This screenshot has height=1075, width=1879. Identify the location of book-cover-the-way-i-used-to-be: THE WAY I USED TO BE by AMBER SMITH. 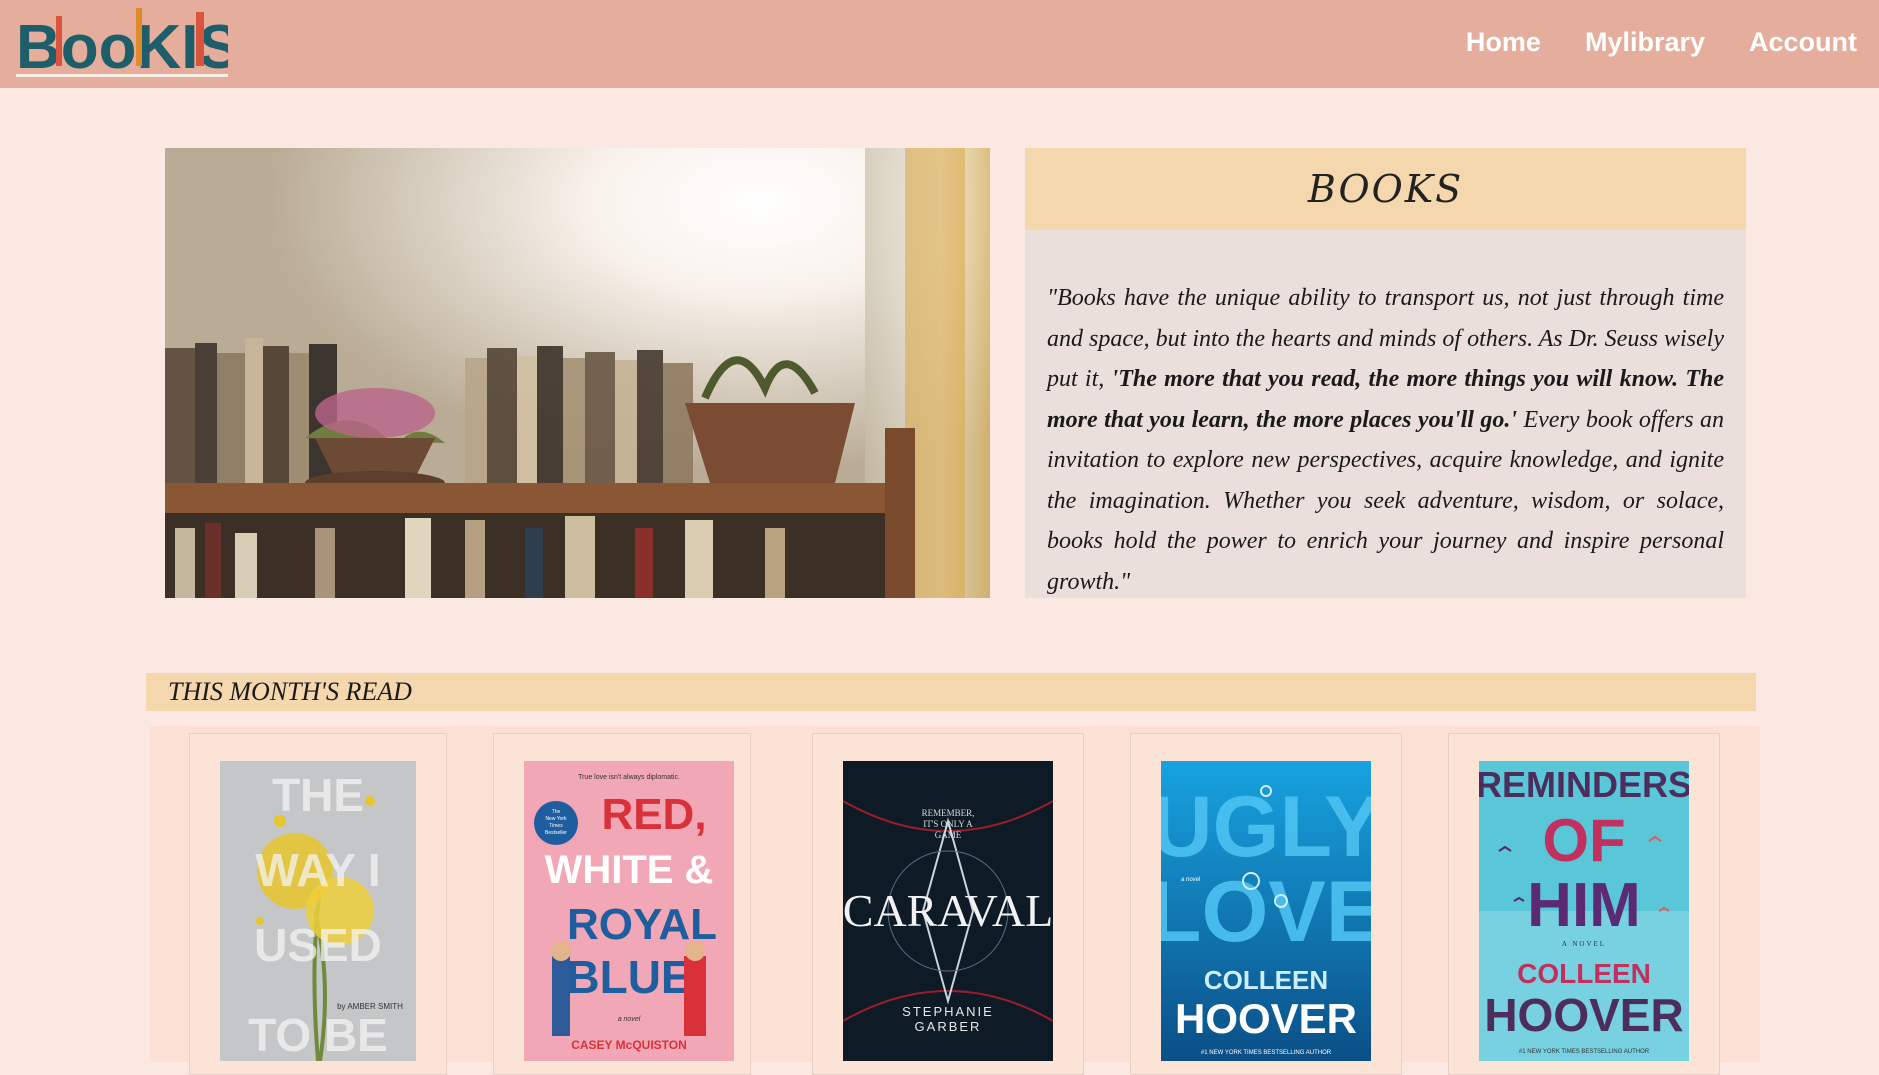
(318, 911).